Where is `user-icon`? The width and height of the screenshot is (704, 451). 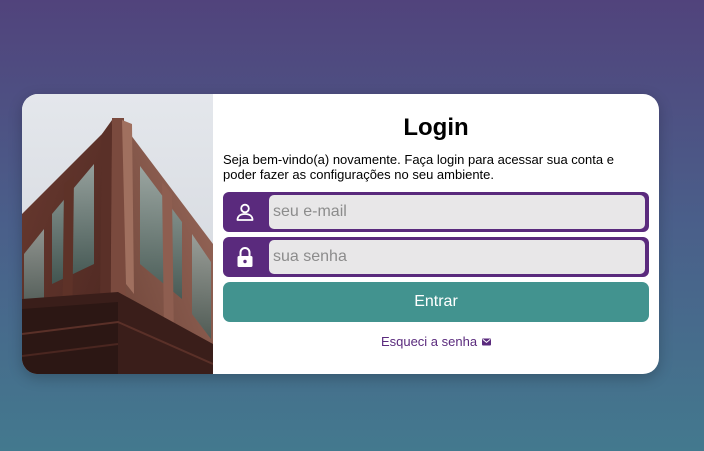 user-icon is located at coordinates (245, 212).